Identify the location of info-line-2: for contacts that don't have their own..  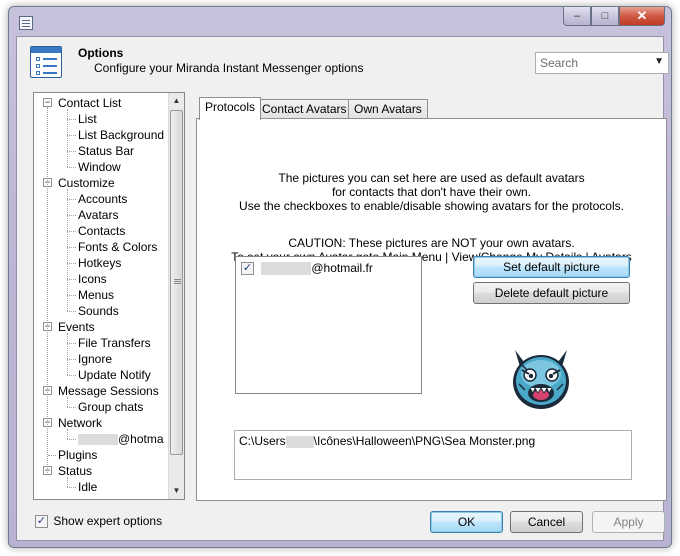
(431, 192).